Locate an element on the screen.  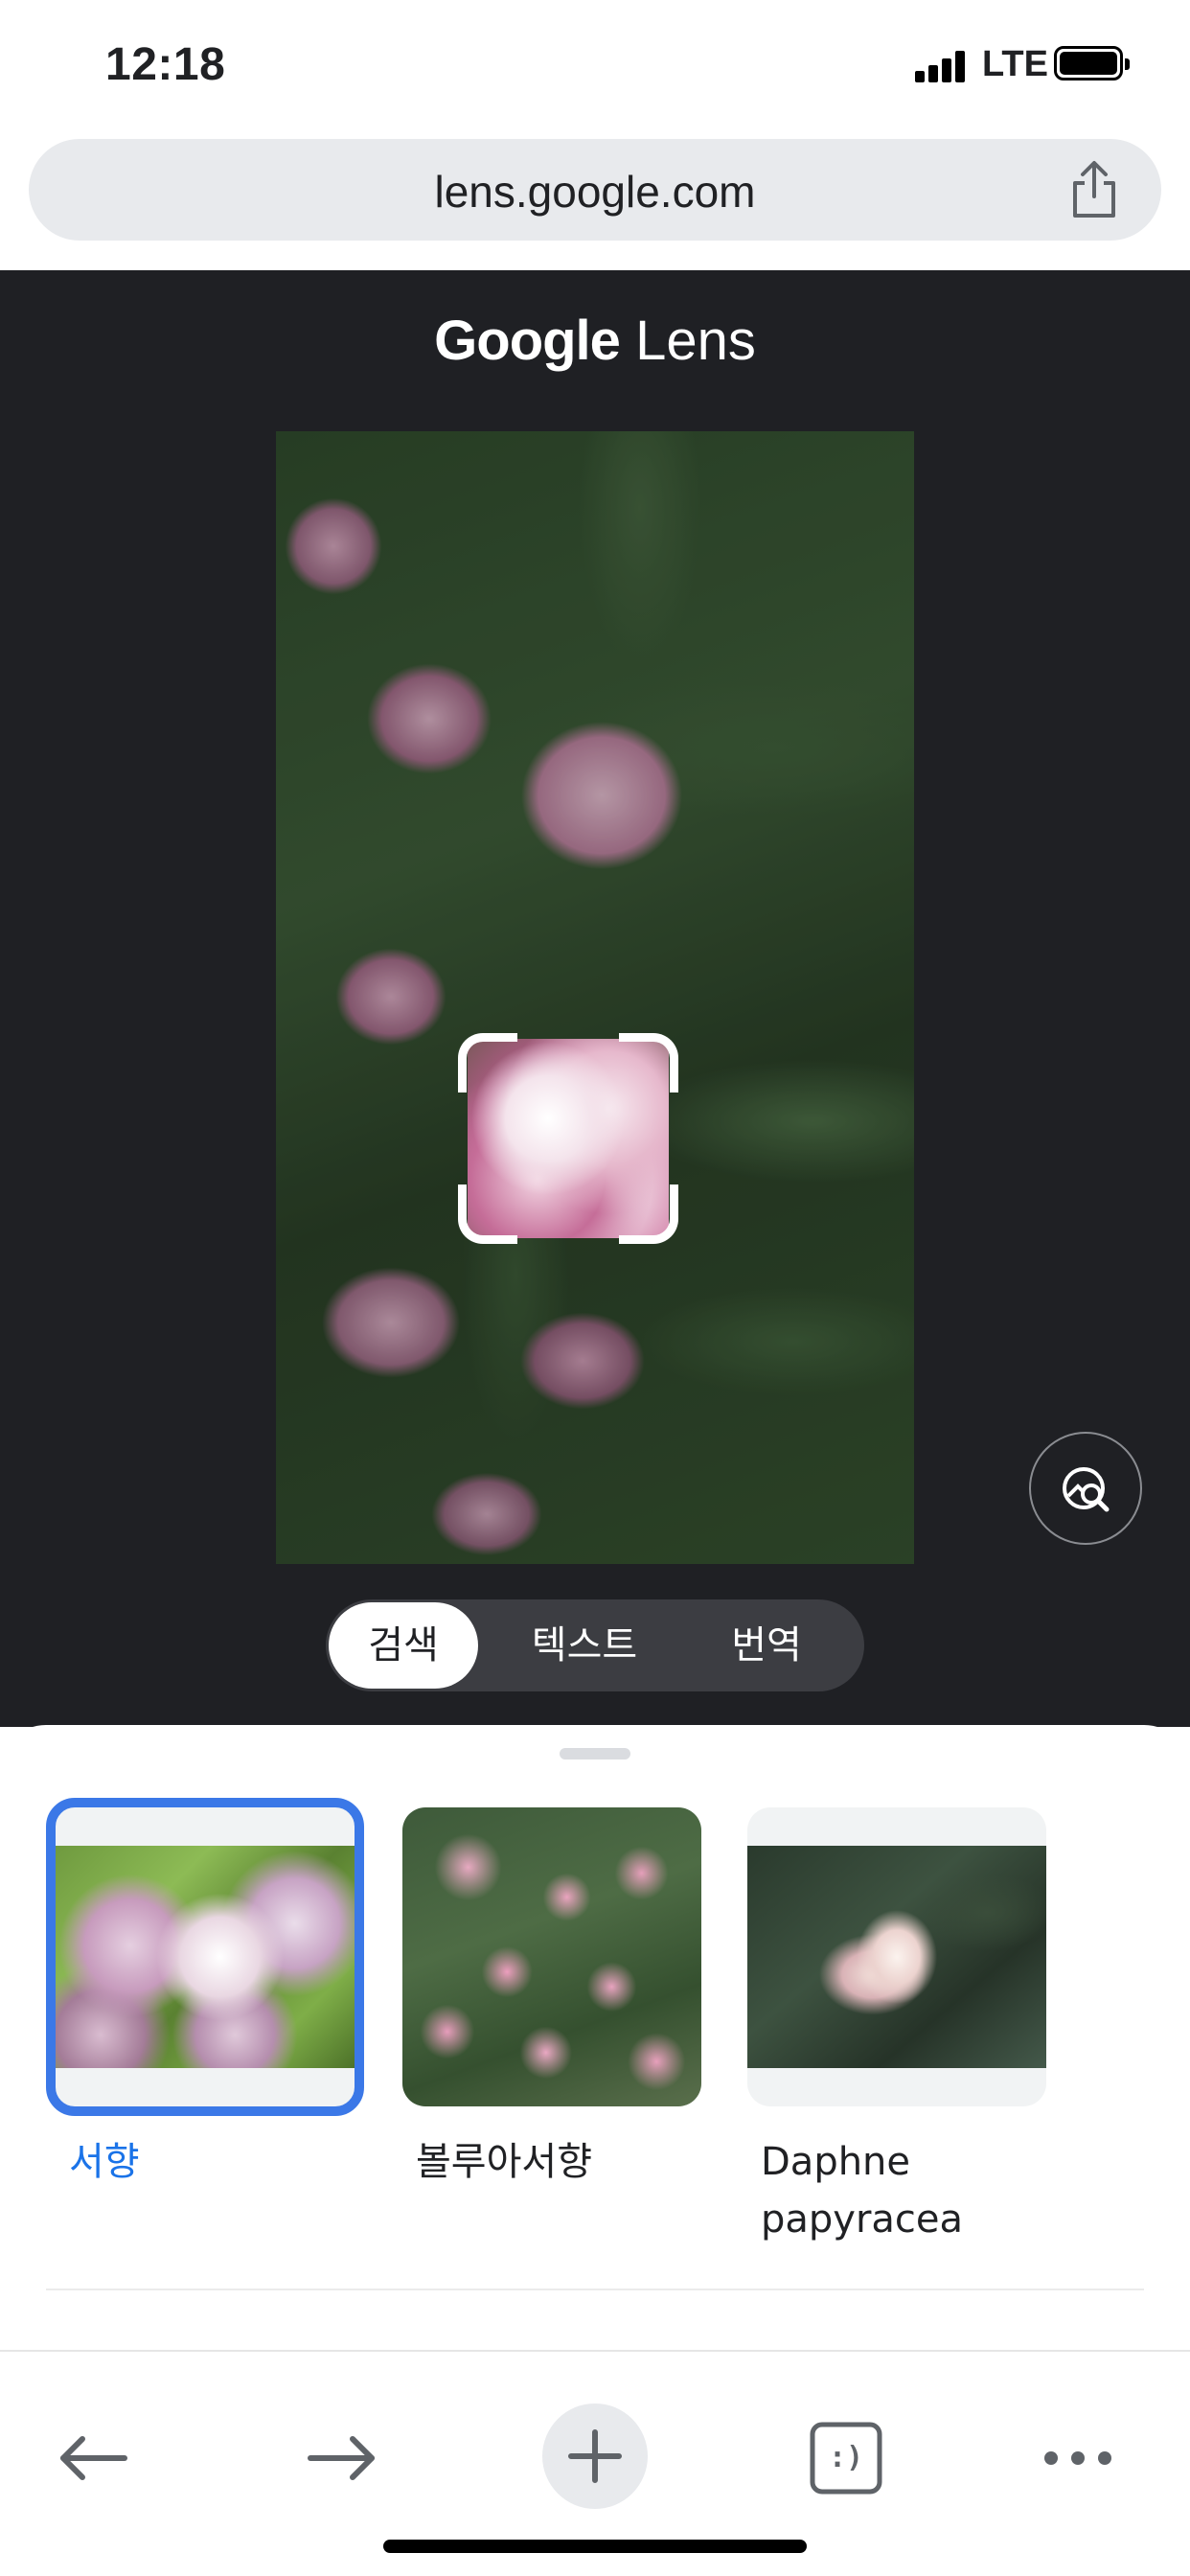
lens-mode-tabs: 검색 텍스트 번역 is located at coordinates (595, 1645).